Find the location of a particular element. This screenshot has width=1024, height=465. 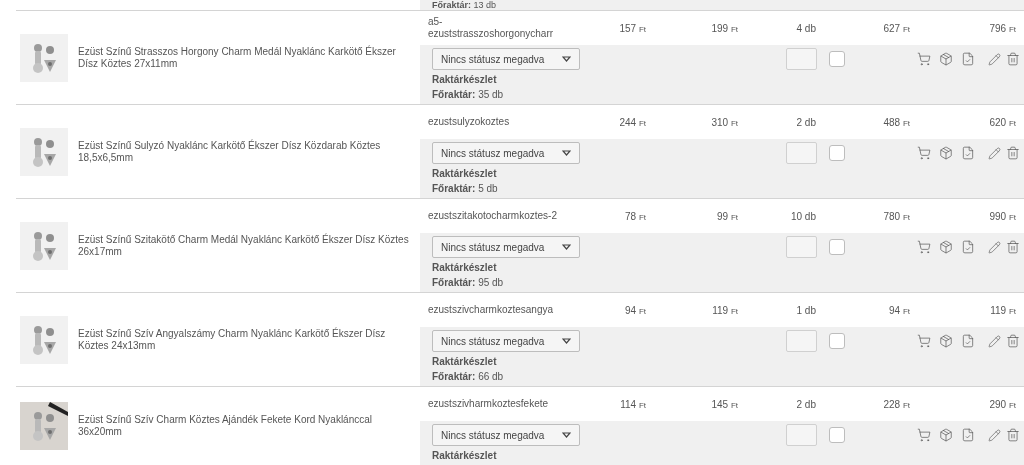

product-name: Ezüst Színű Szitakötő Charm Medál Nyaklánc Karkötő Ékszer Dísz Köztes 26x17mm is located at coordinates (244, 245).